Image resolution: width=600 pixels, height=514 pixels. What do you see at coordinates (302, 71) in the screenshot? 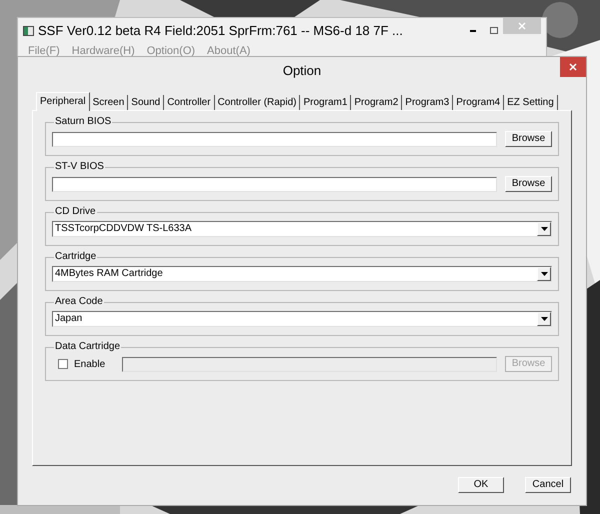
I see `dialog-title: Option` at bounding box center [302, 71].